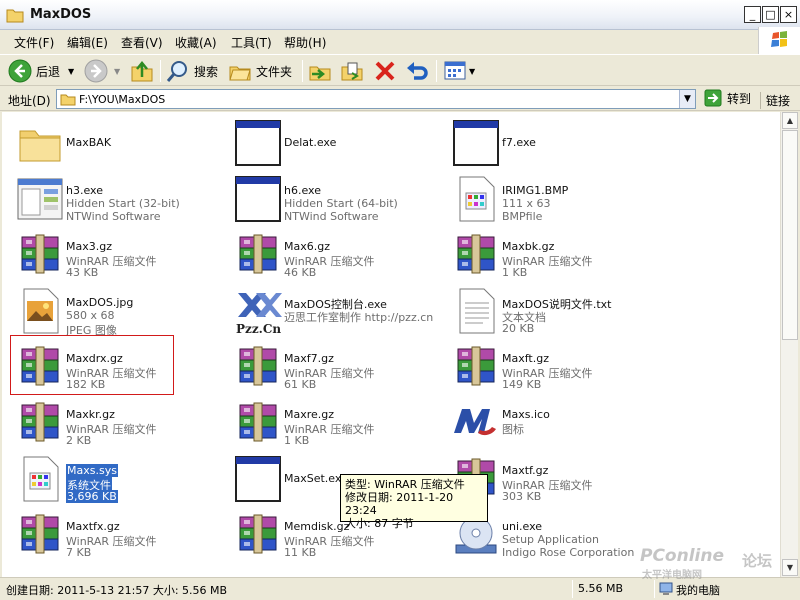 Image resolution: width=800 pixels, height=600 pixels. What do you see at coordinates (385, 71) in the screenshot?
I see `delete-button` at bounding box center [385, 71].